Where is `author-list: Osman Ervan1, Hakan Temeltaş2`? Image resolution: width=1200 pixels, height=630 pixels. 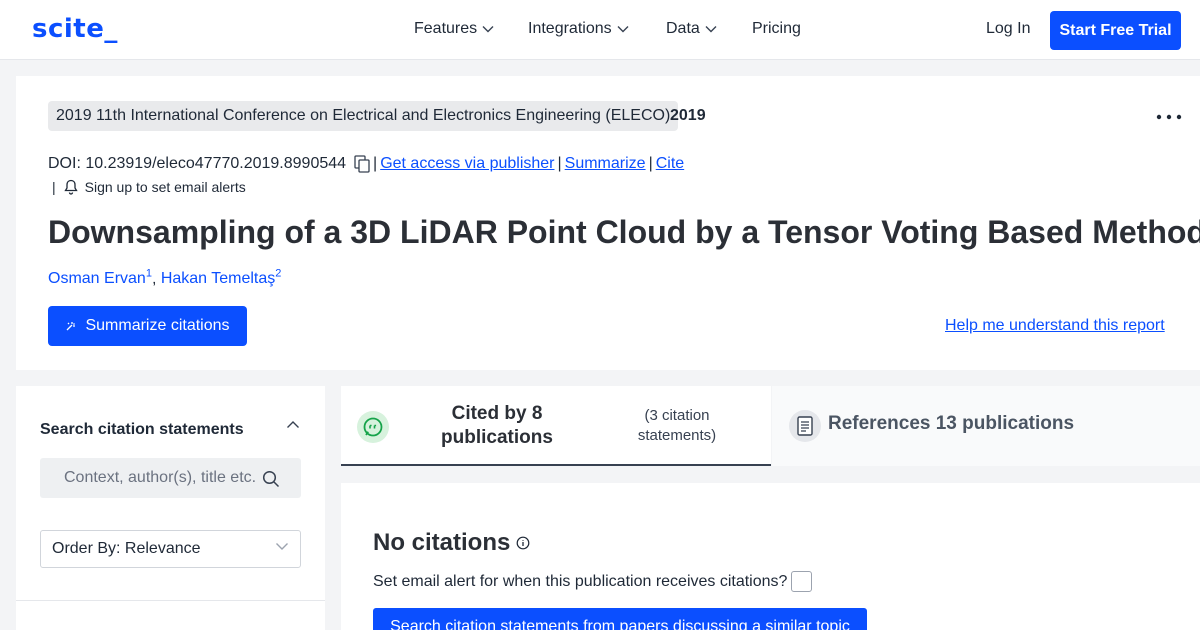 author-list: Osman Ervan1, Hakan Temeltaş2 is located at coordinates (165, 278).